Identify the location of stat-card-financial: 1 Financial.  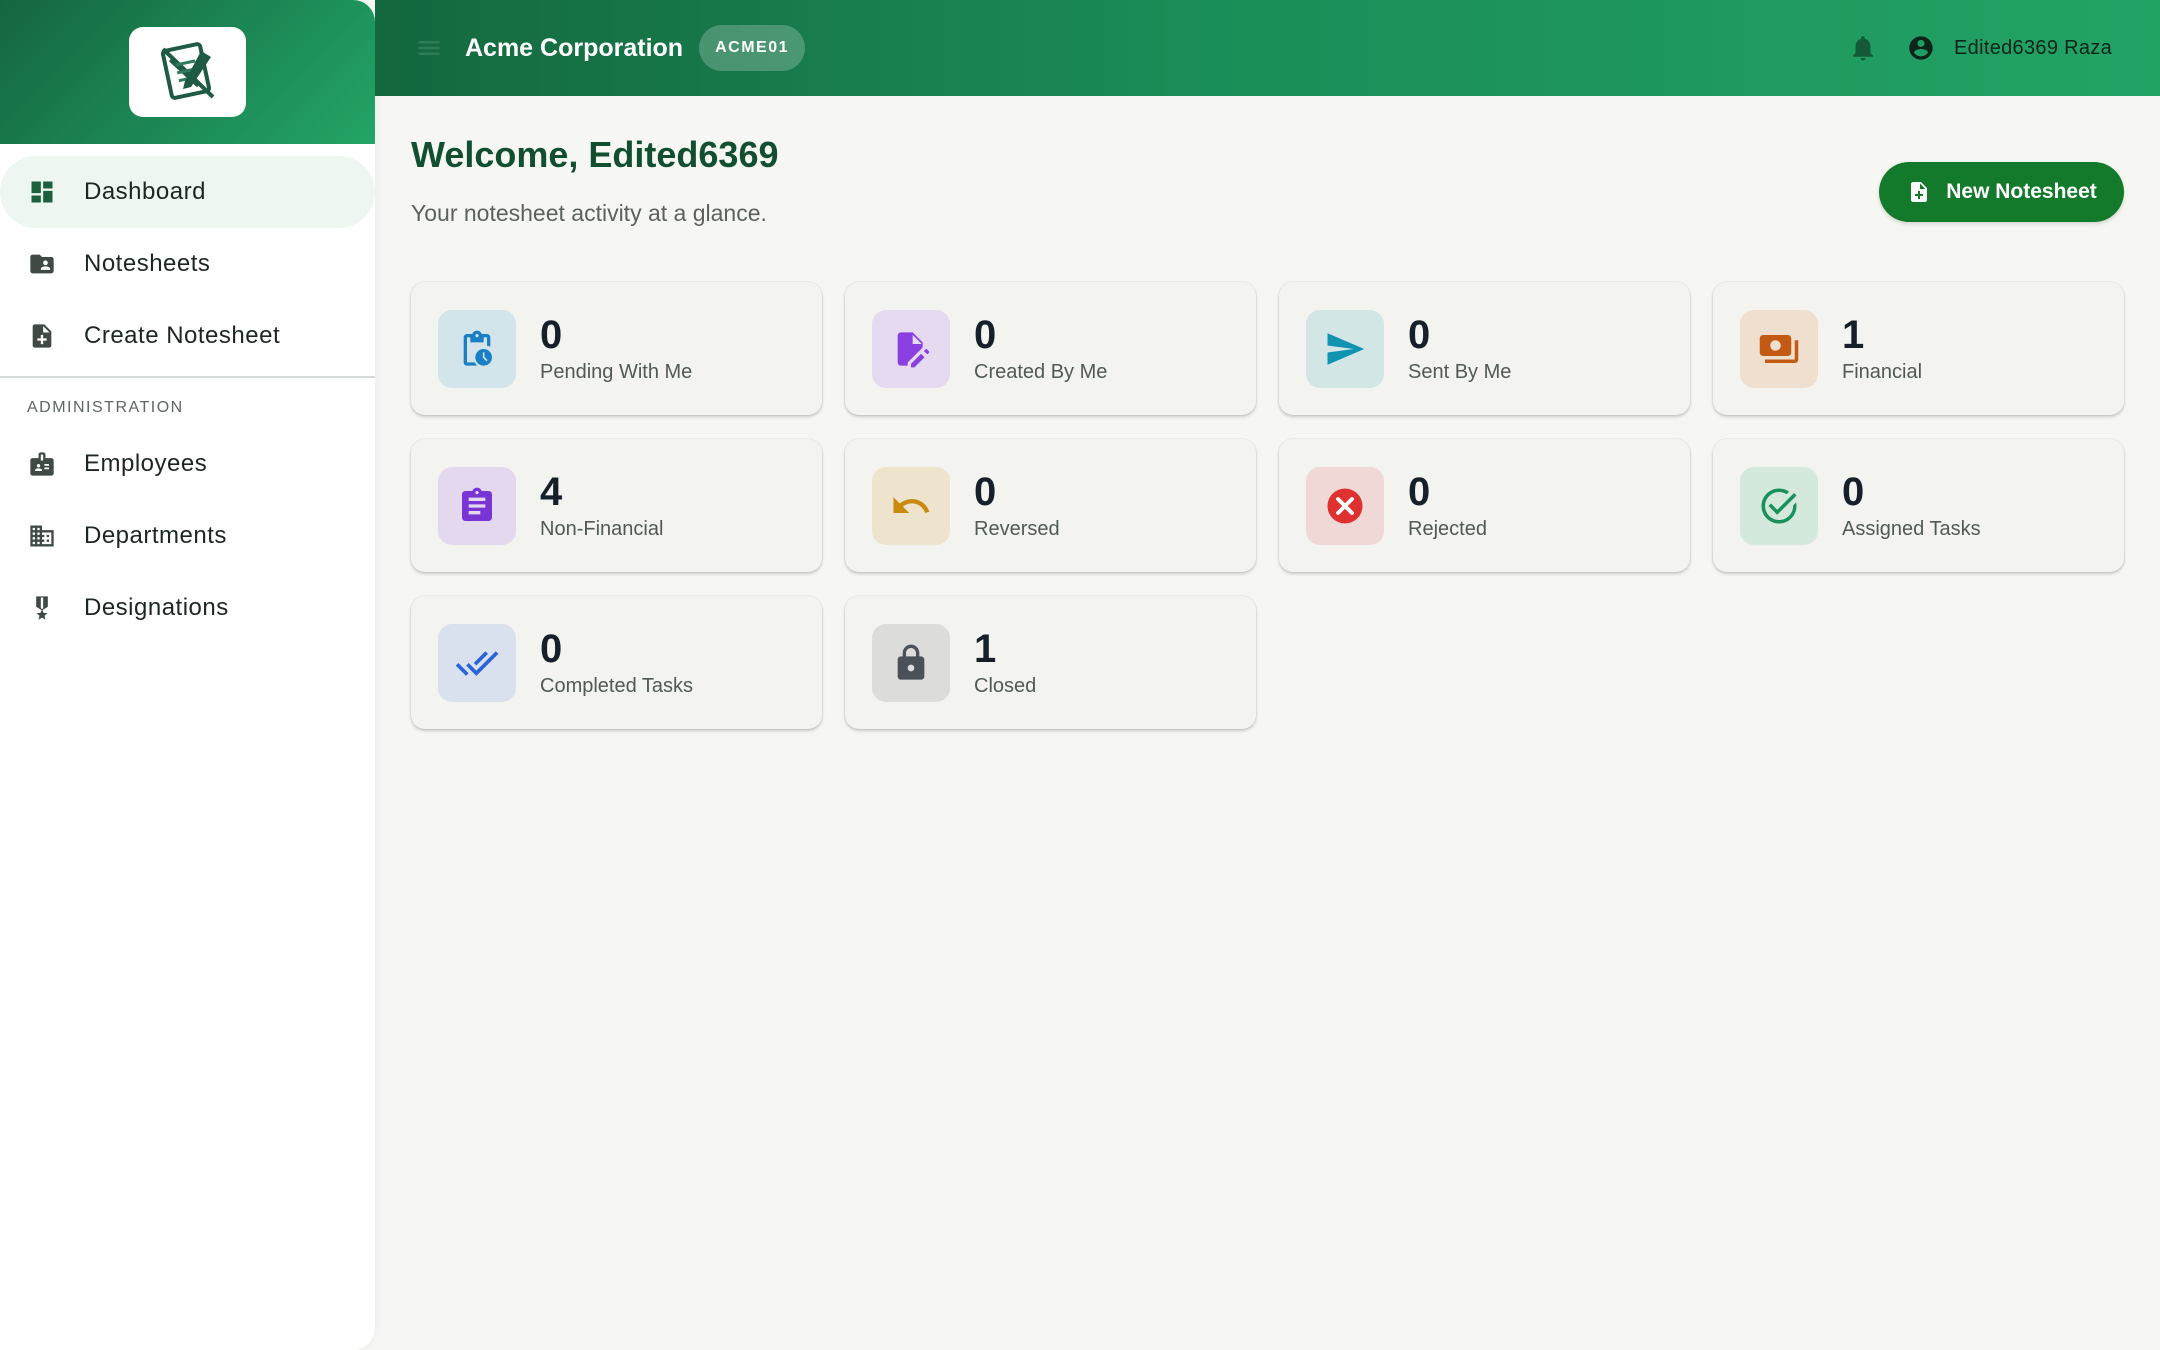
(1918, 348).